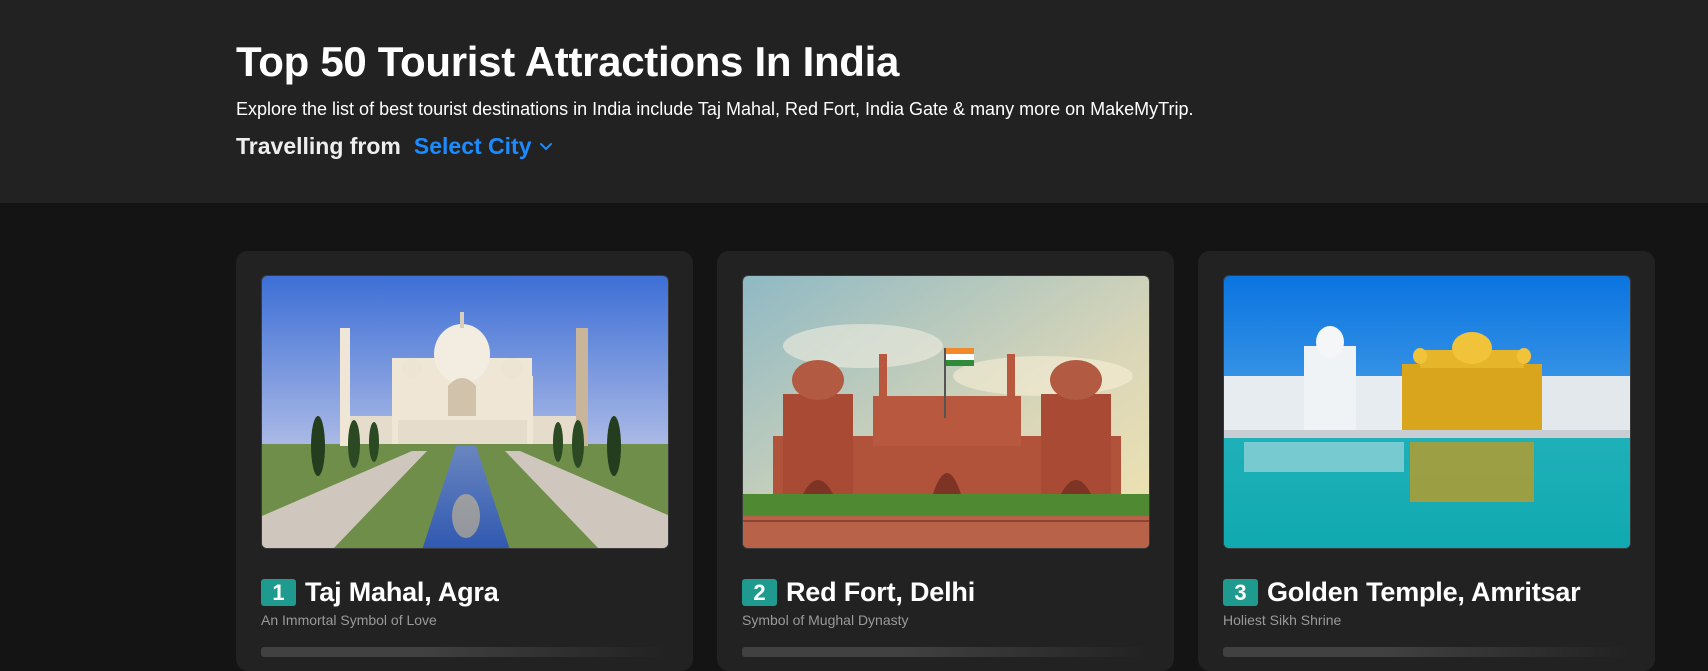 The image size is (1708, 671). What do you see at coordinates (1427, 412) in the screenshot?
I see `golden-temple-photo` at bounding box center [1427, 412].